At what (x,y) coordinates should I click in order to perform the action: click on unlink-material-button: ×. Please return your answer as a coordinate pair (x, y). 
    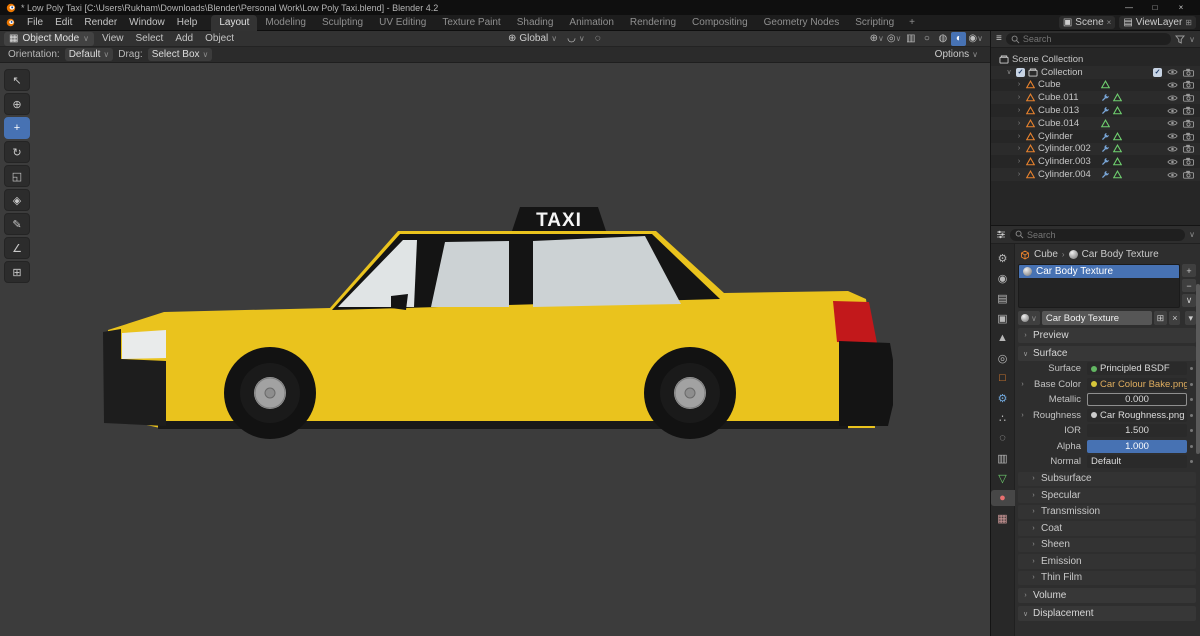
    Looking at the image, I should click on (1175, 318).